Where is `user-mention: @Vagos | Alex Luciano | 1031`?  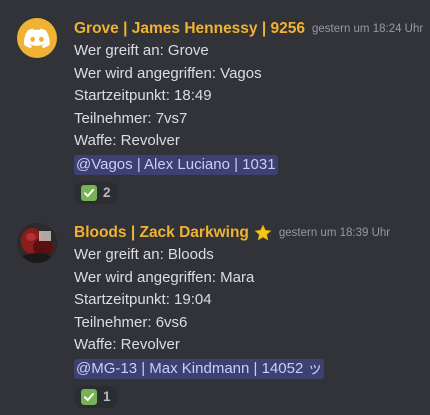 user-mention: @Vagos | Alex Luciano | 1031 is located at coordinates (176, 164).